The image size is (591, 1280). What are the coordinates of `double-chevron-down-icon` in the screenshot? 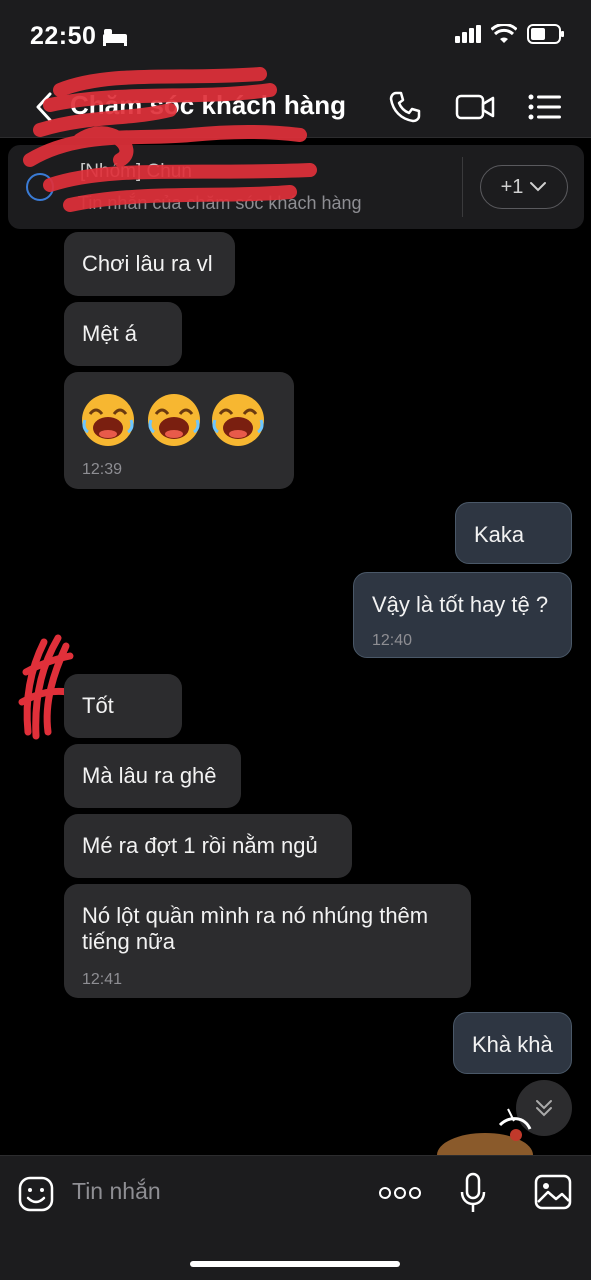 It's located at (544, 1108).